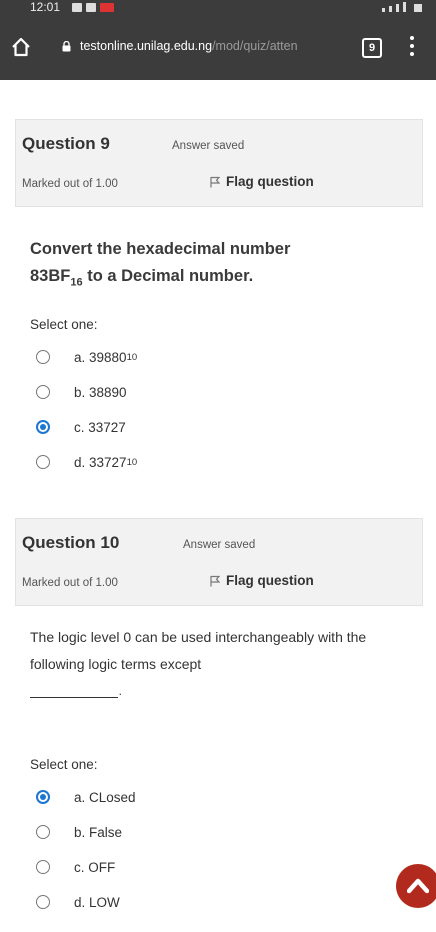 The image size is (436, 932). What do you see at coordinates (71, 542) in the screenshot?
I see `question-10-title: Question 10` at bounding box center [71, 542].